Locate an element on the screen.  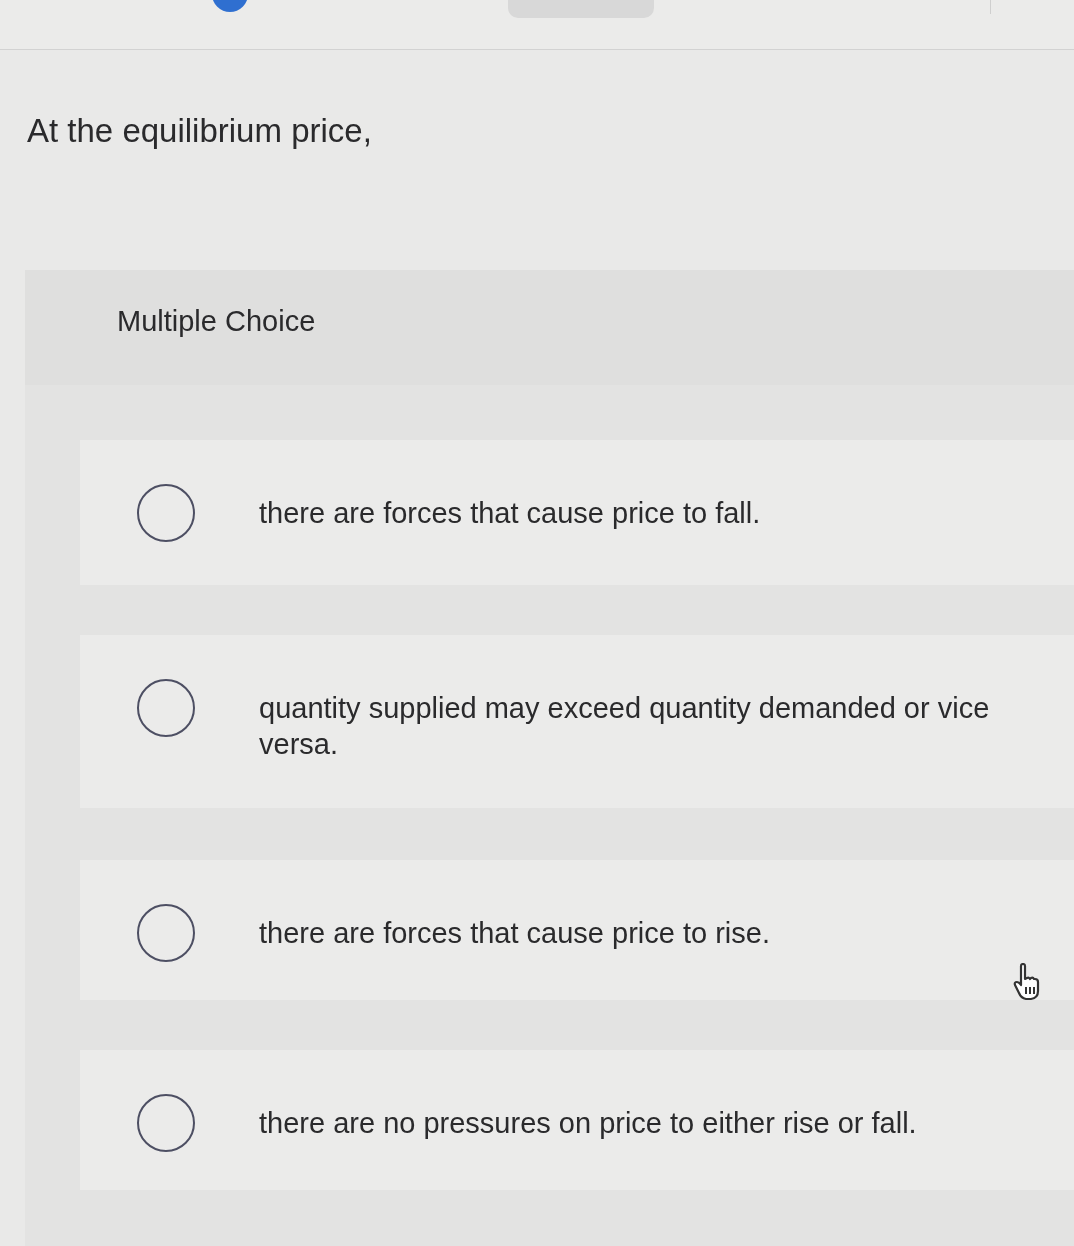
option-card: there are no pressures on price to either rise or fall. is located at coordinates (577, 1120).